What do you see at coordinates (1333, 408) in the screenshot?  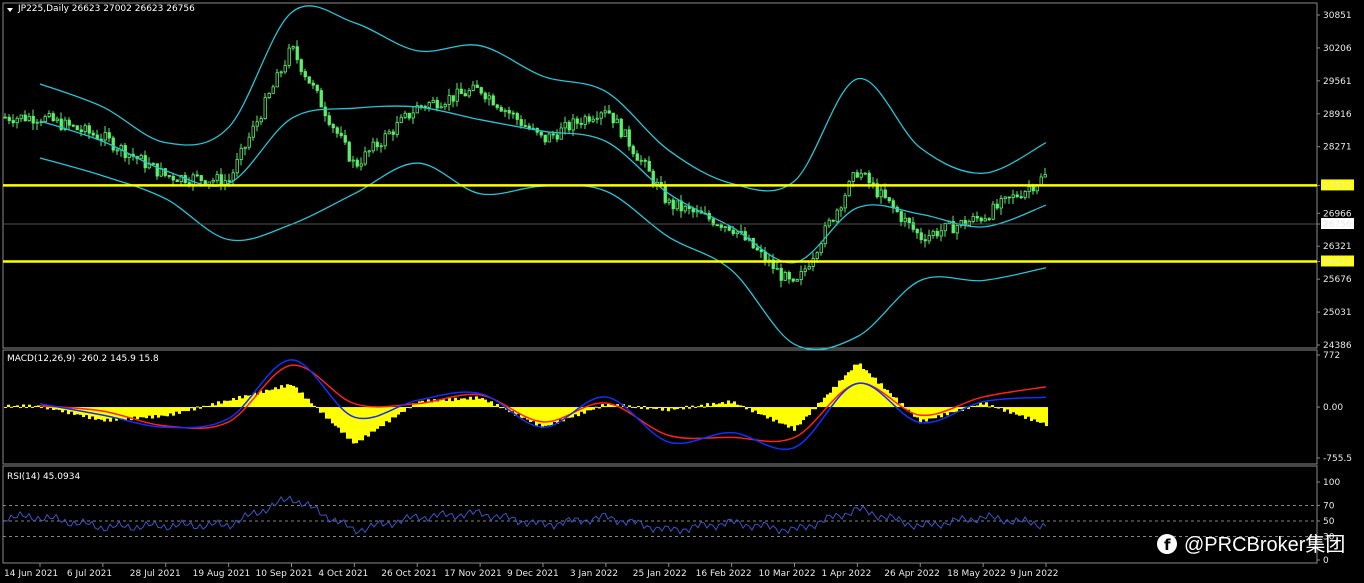 I see `macd-tick-label: 0.00` at bounding box center [1333, 408].